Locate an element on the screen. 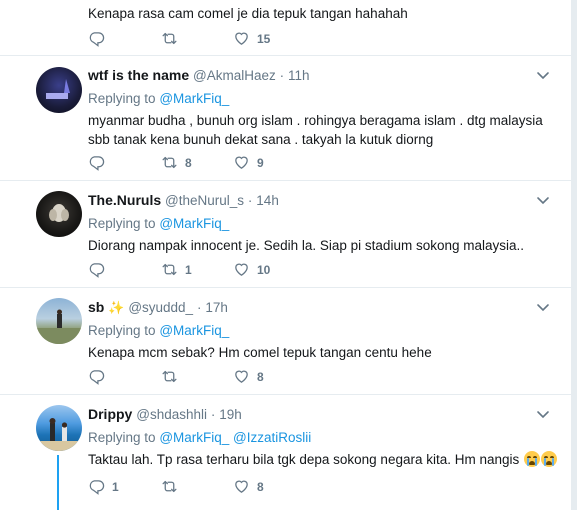 This screenshot has width=577, height=510. user-handle: @shdashhli is located at coordinates (171, 414).